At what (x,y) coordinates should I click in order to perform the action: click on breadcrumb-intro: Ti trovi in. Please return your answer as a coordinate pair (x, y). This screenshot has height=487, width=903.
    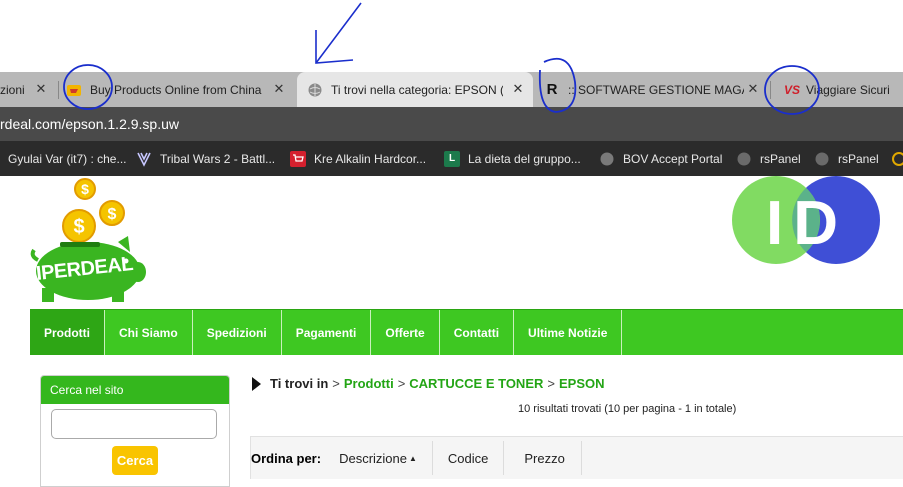
    Looking at the image, I should click on (299, 383).